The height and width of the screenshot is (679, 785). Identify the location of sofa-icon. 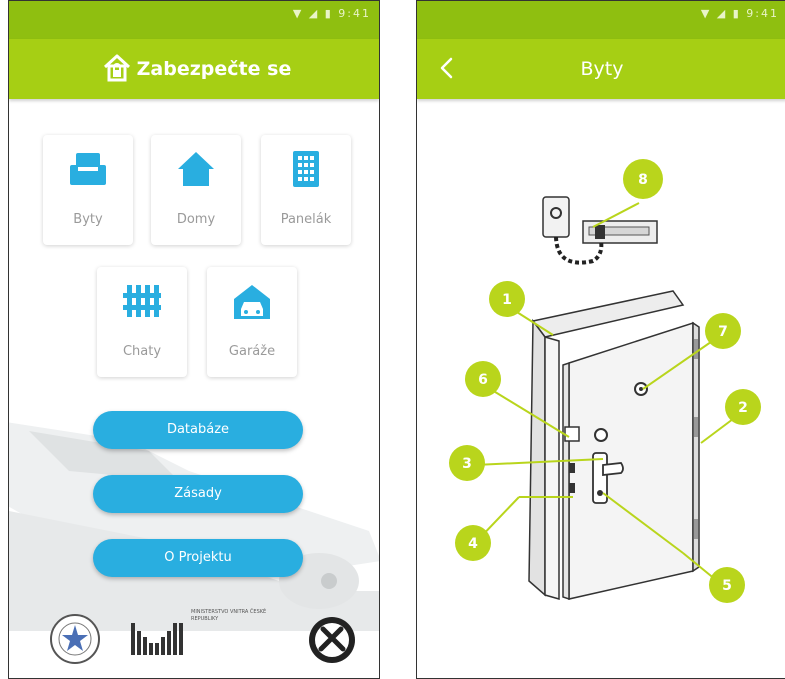
(88, 169).